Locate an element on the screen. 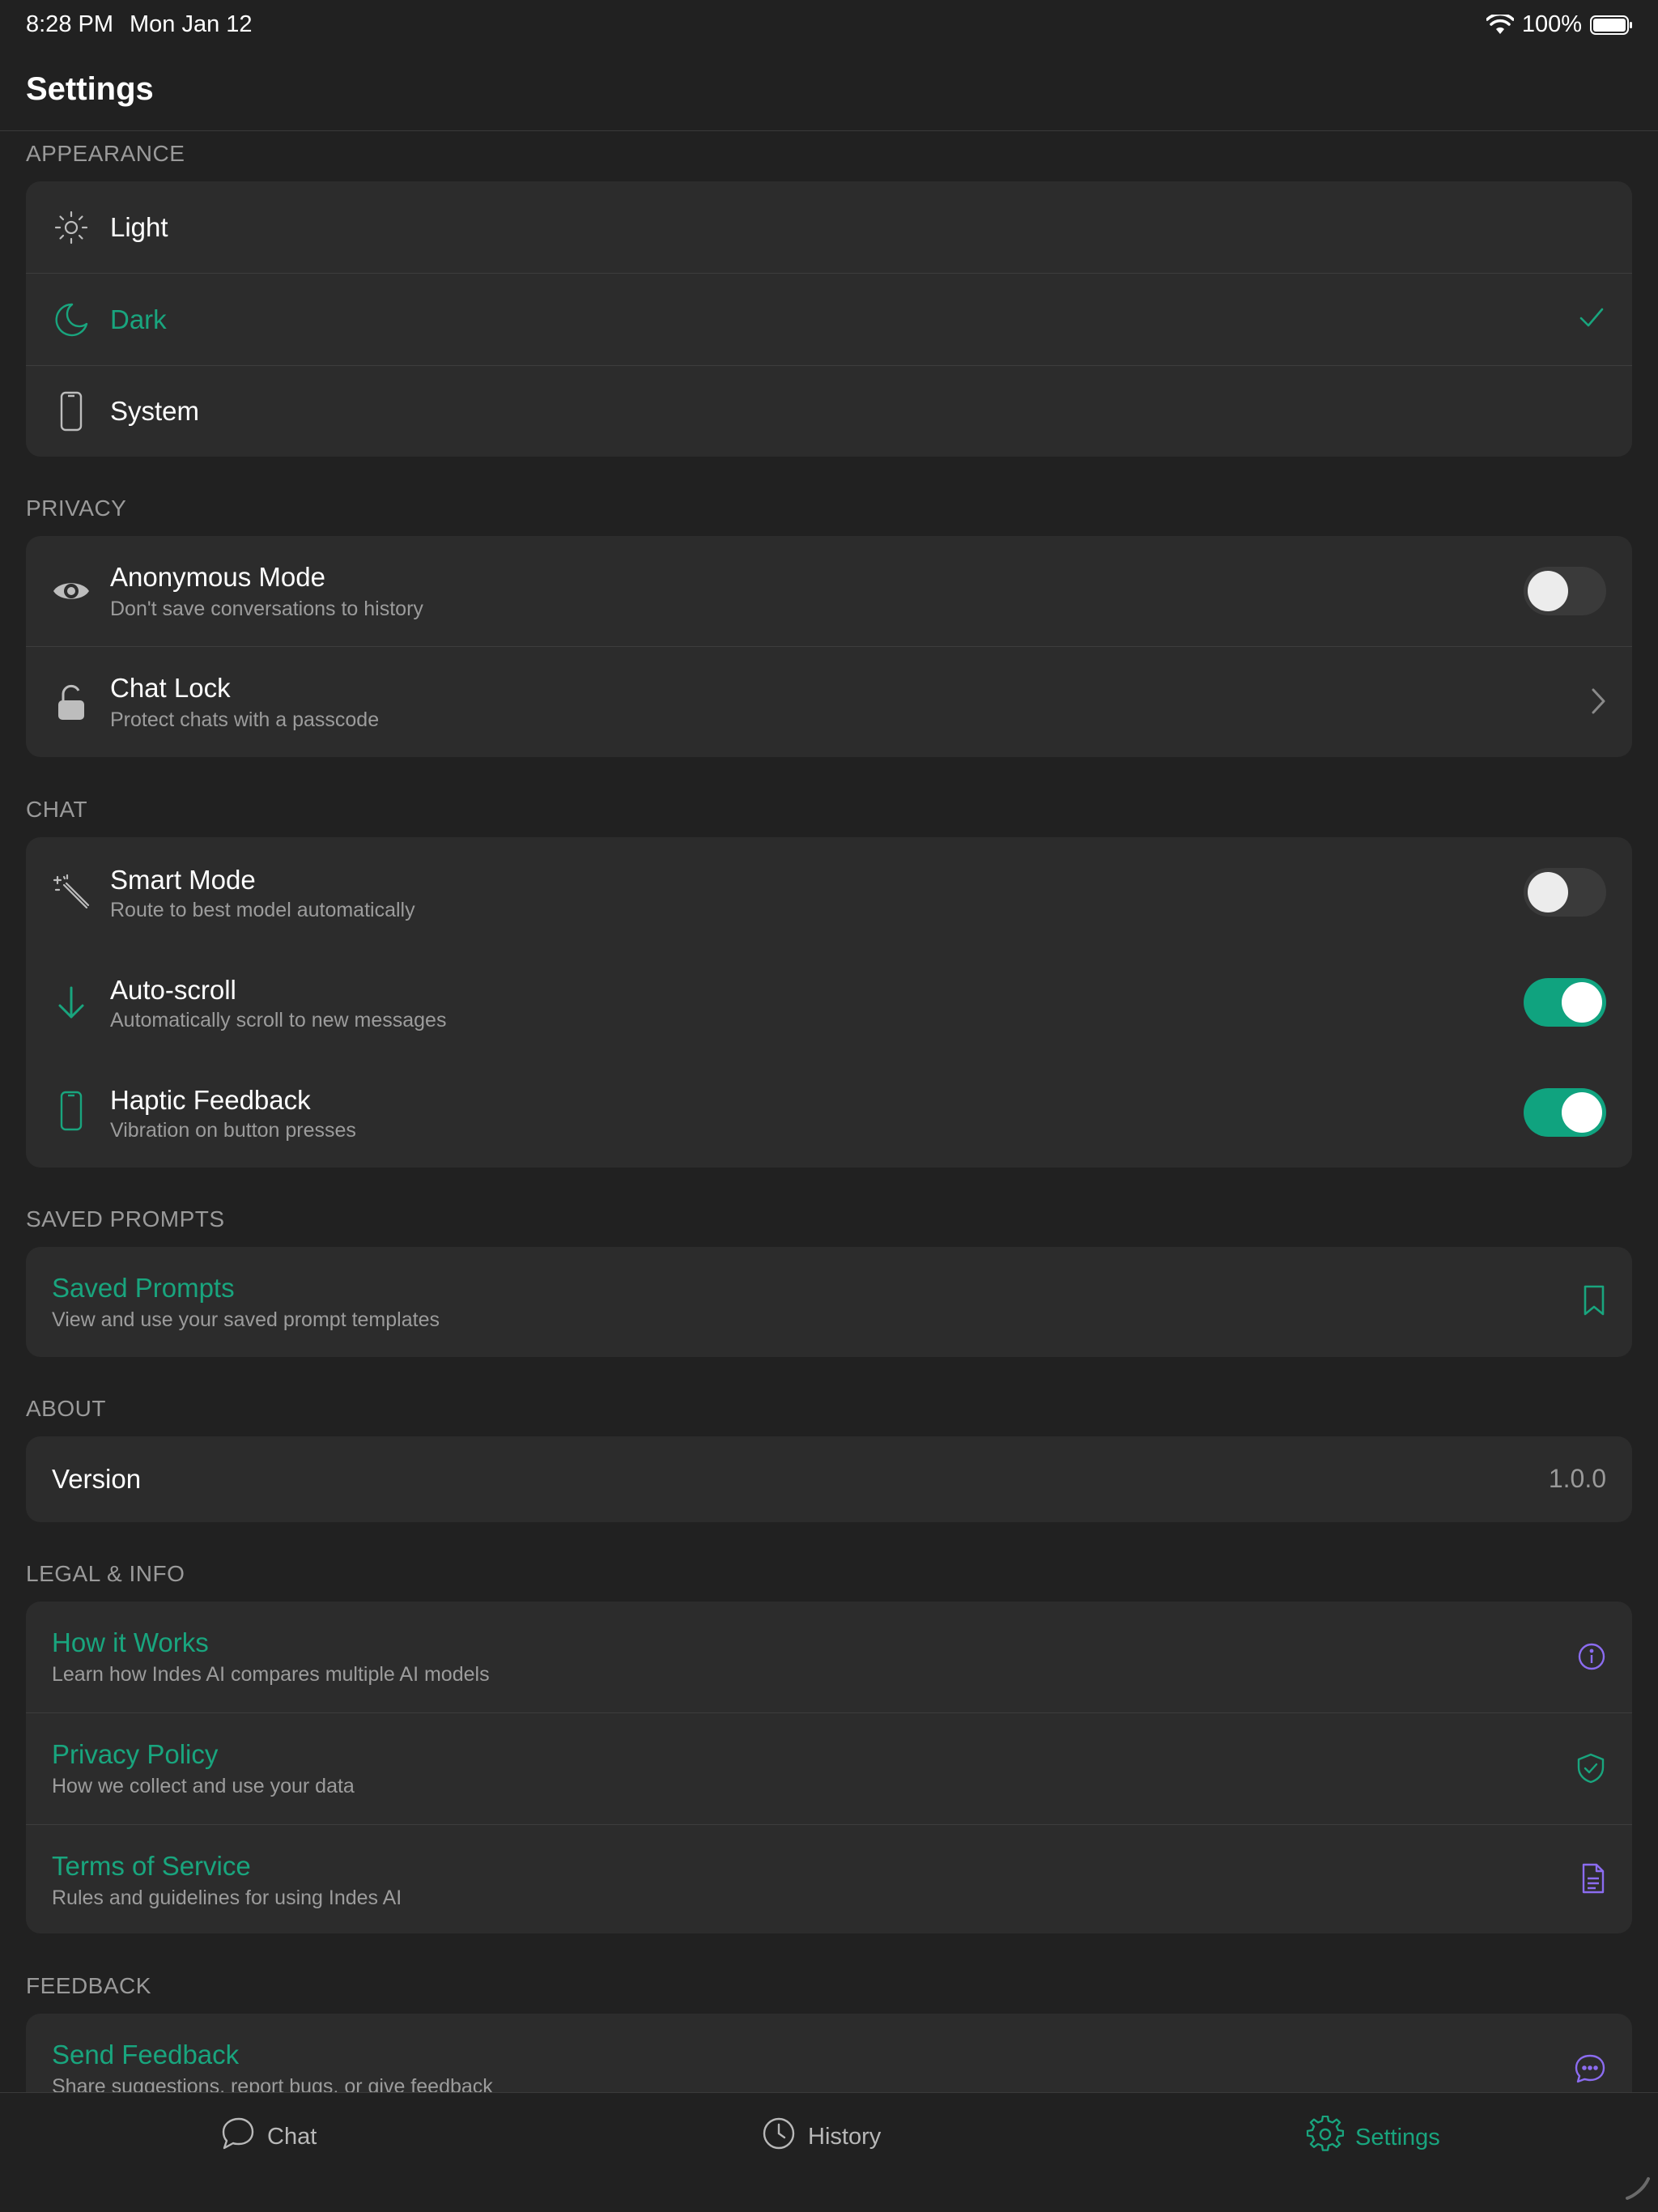 This screenshot has width=1658, height=2212. chat-lock-row: Chat Lock Protect chats with a passcode is located at coordinates (829, 702).